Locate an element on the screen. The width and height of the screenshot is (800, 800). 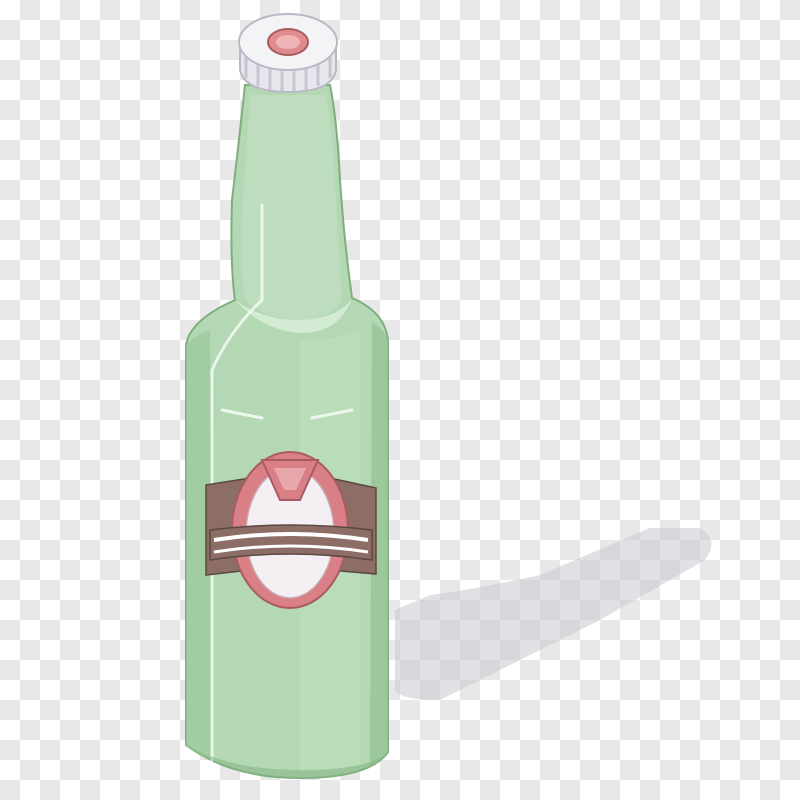
bottle-cap is located at coordinates (288, 53).